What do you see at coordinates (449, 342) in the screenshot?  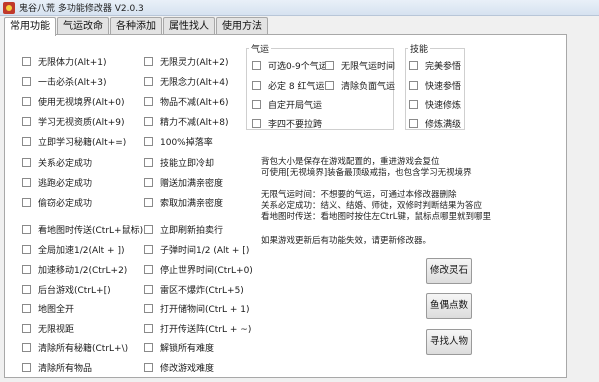 I see `find-person-button: 寻找人物` at bounding box center [449, 342].